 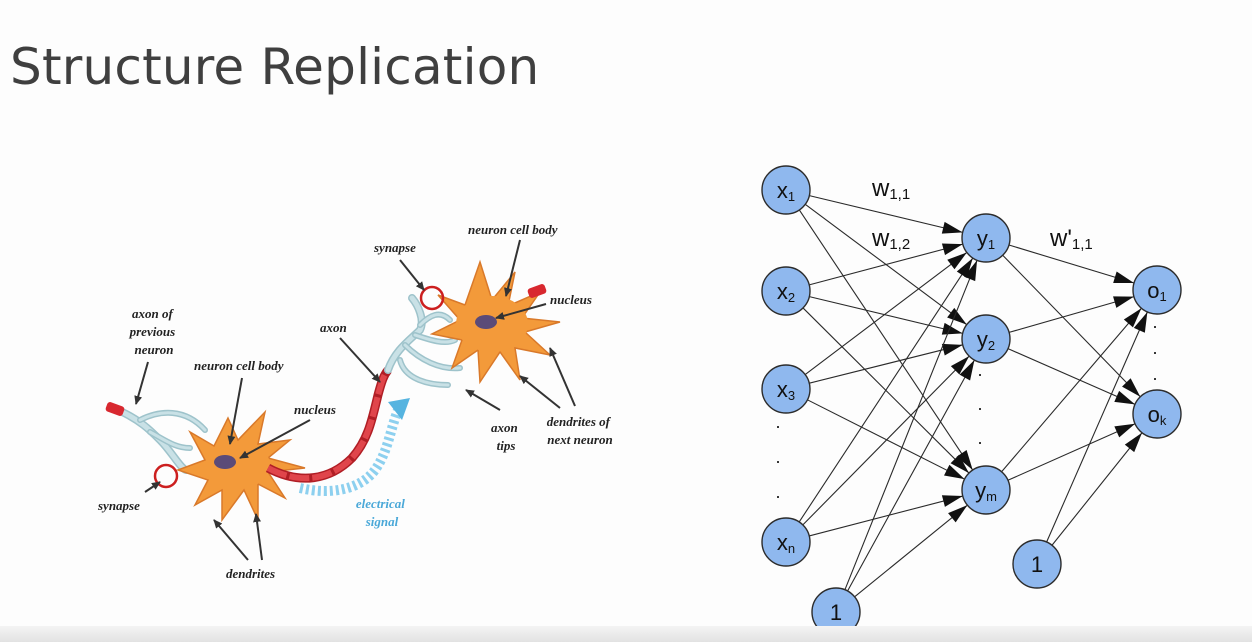 I want to click on edge-bias-o2, so click(x=1097, y=489).